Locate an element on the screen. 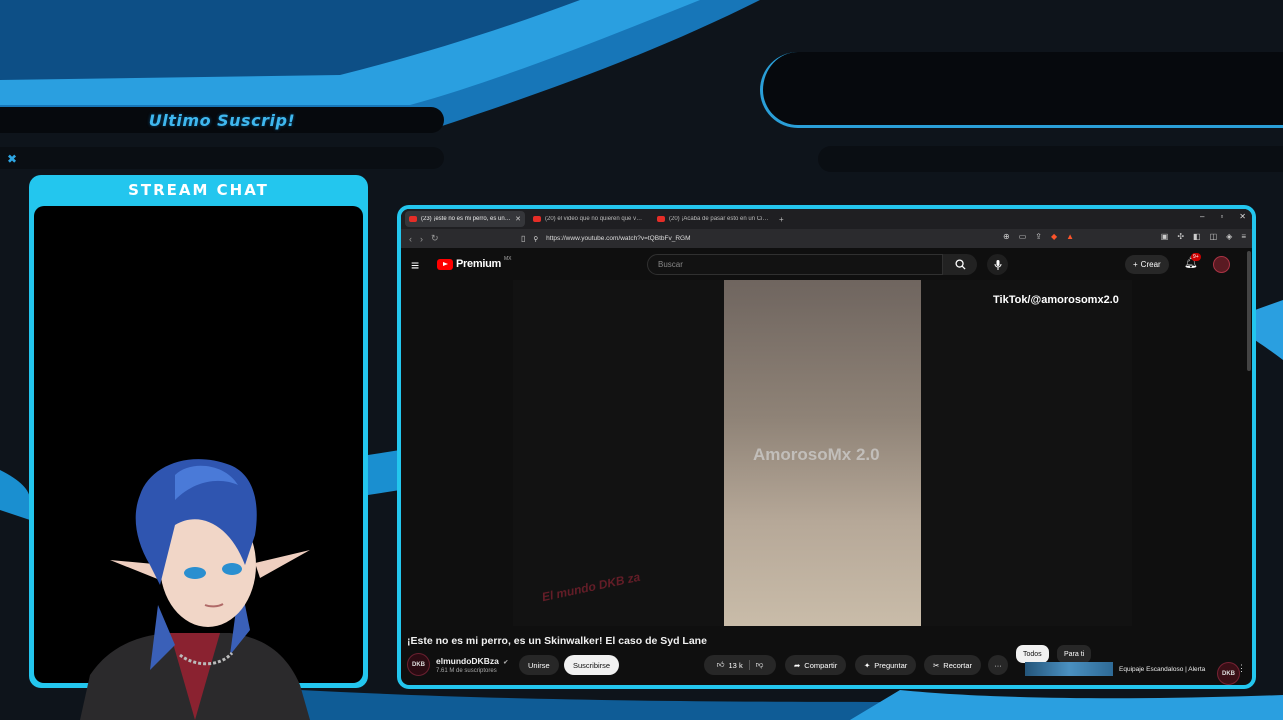 The image size is (1283, 720). new-tab-button: + is located at coordinates (781, 219).